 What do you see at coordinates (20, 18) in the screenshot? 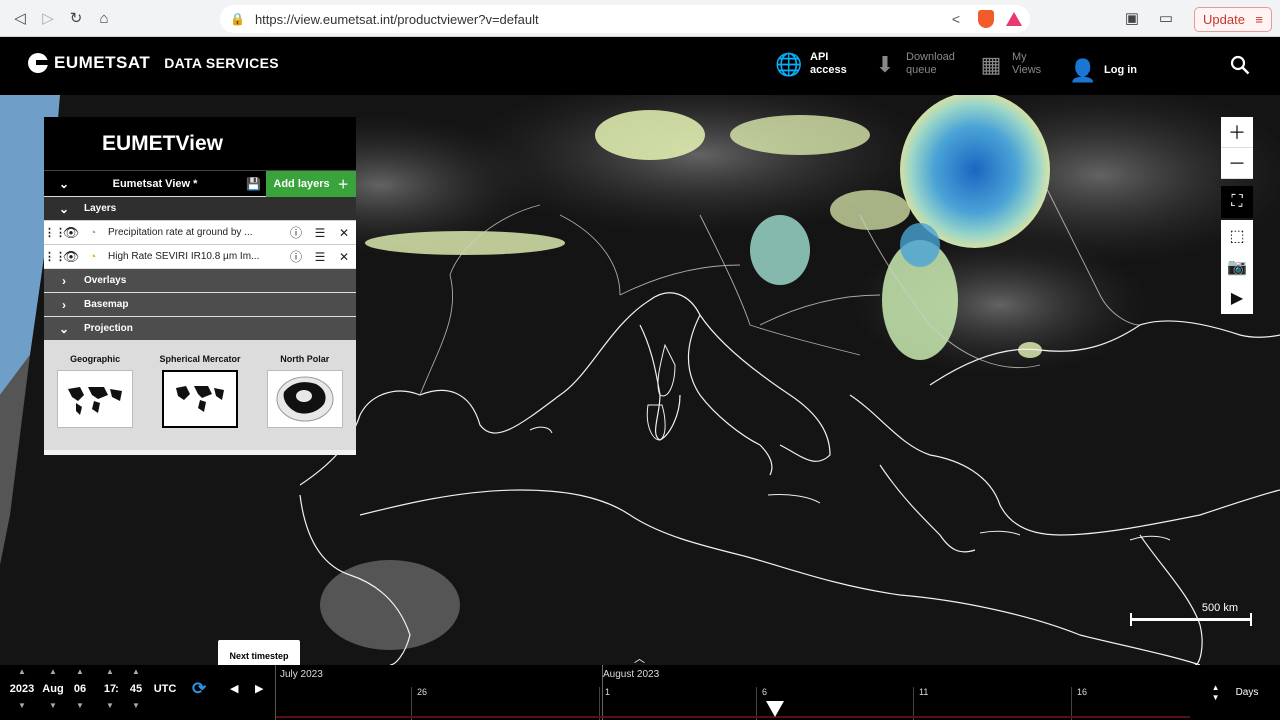
I see `back-icon: ◁` at bounding box center [20, 18].